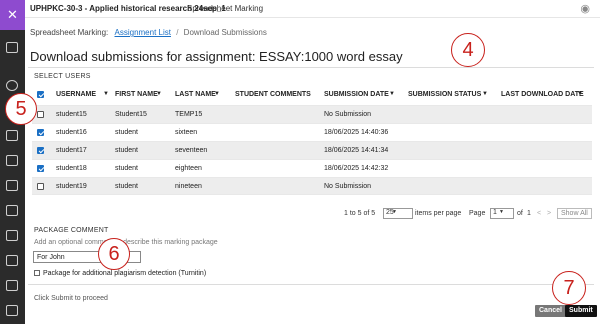 This screenshot has width=600, height=324. Describe the element at coordinates (188, 186) in the screenshot. I see `cell-last-name: nineteen` at that location.